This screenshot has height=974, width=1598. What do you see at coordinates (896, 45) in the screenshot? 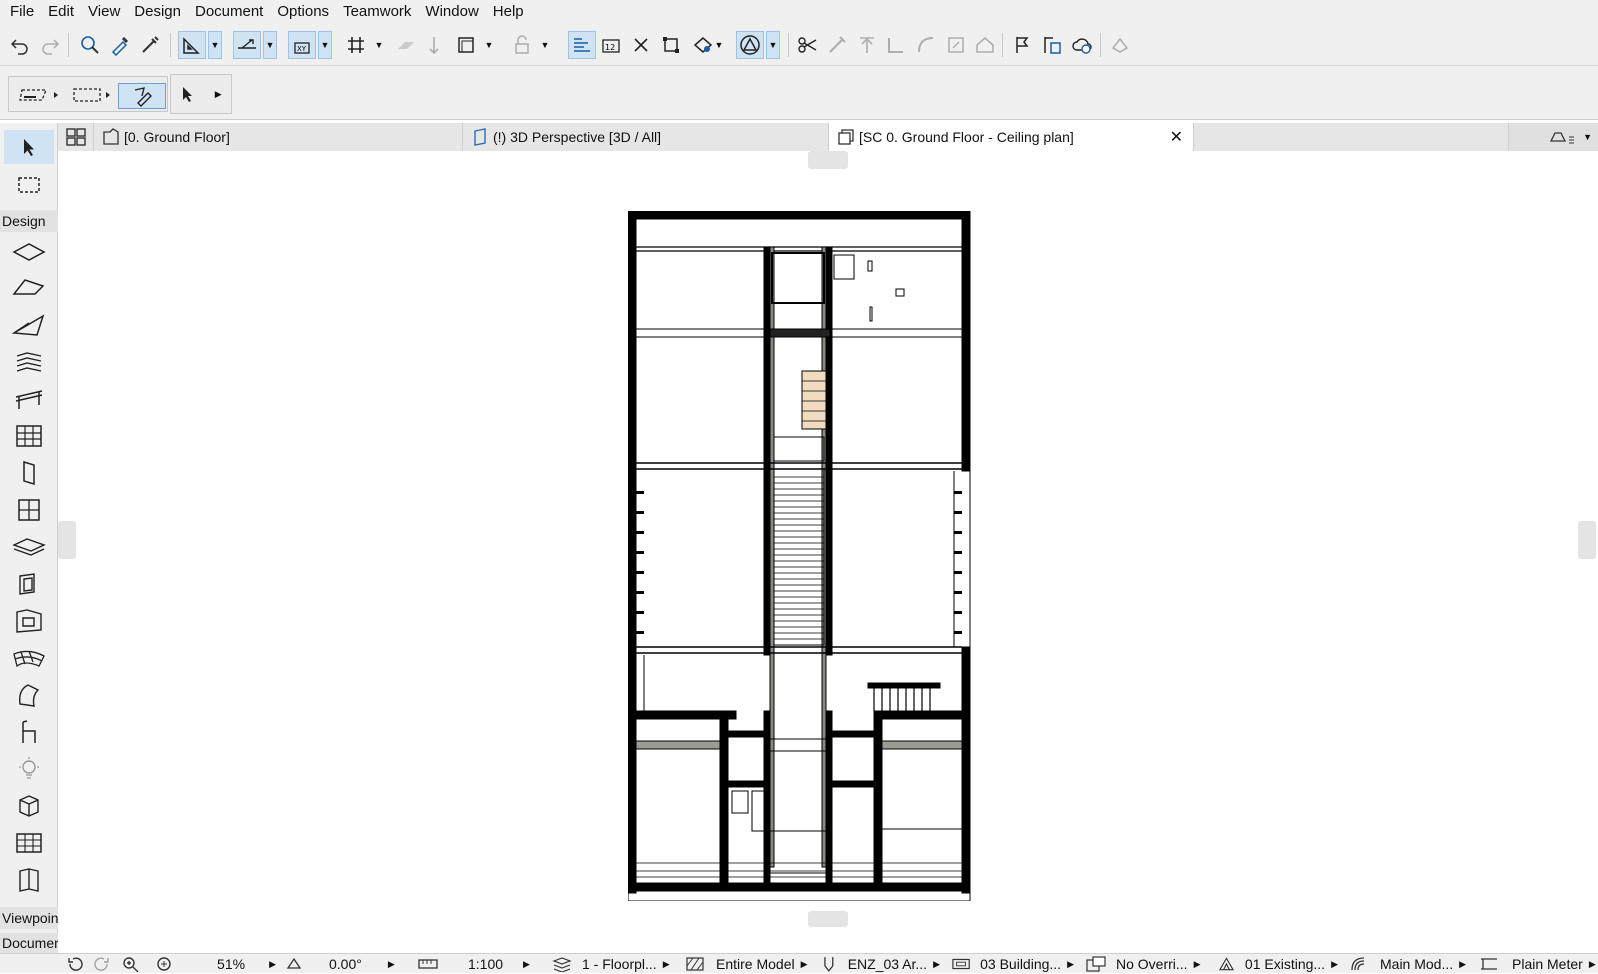
I see `corner-icon` at bounding box center [896, 45].